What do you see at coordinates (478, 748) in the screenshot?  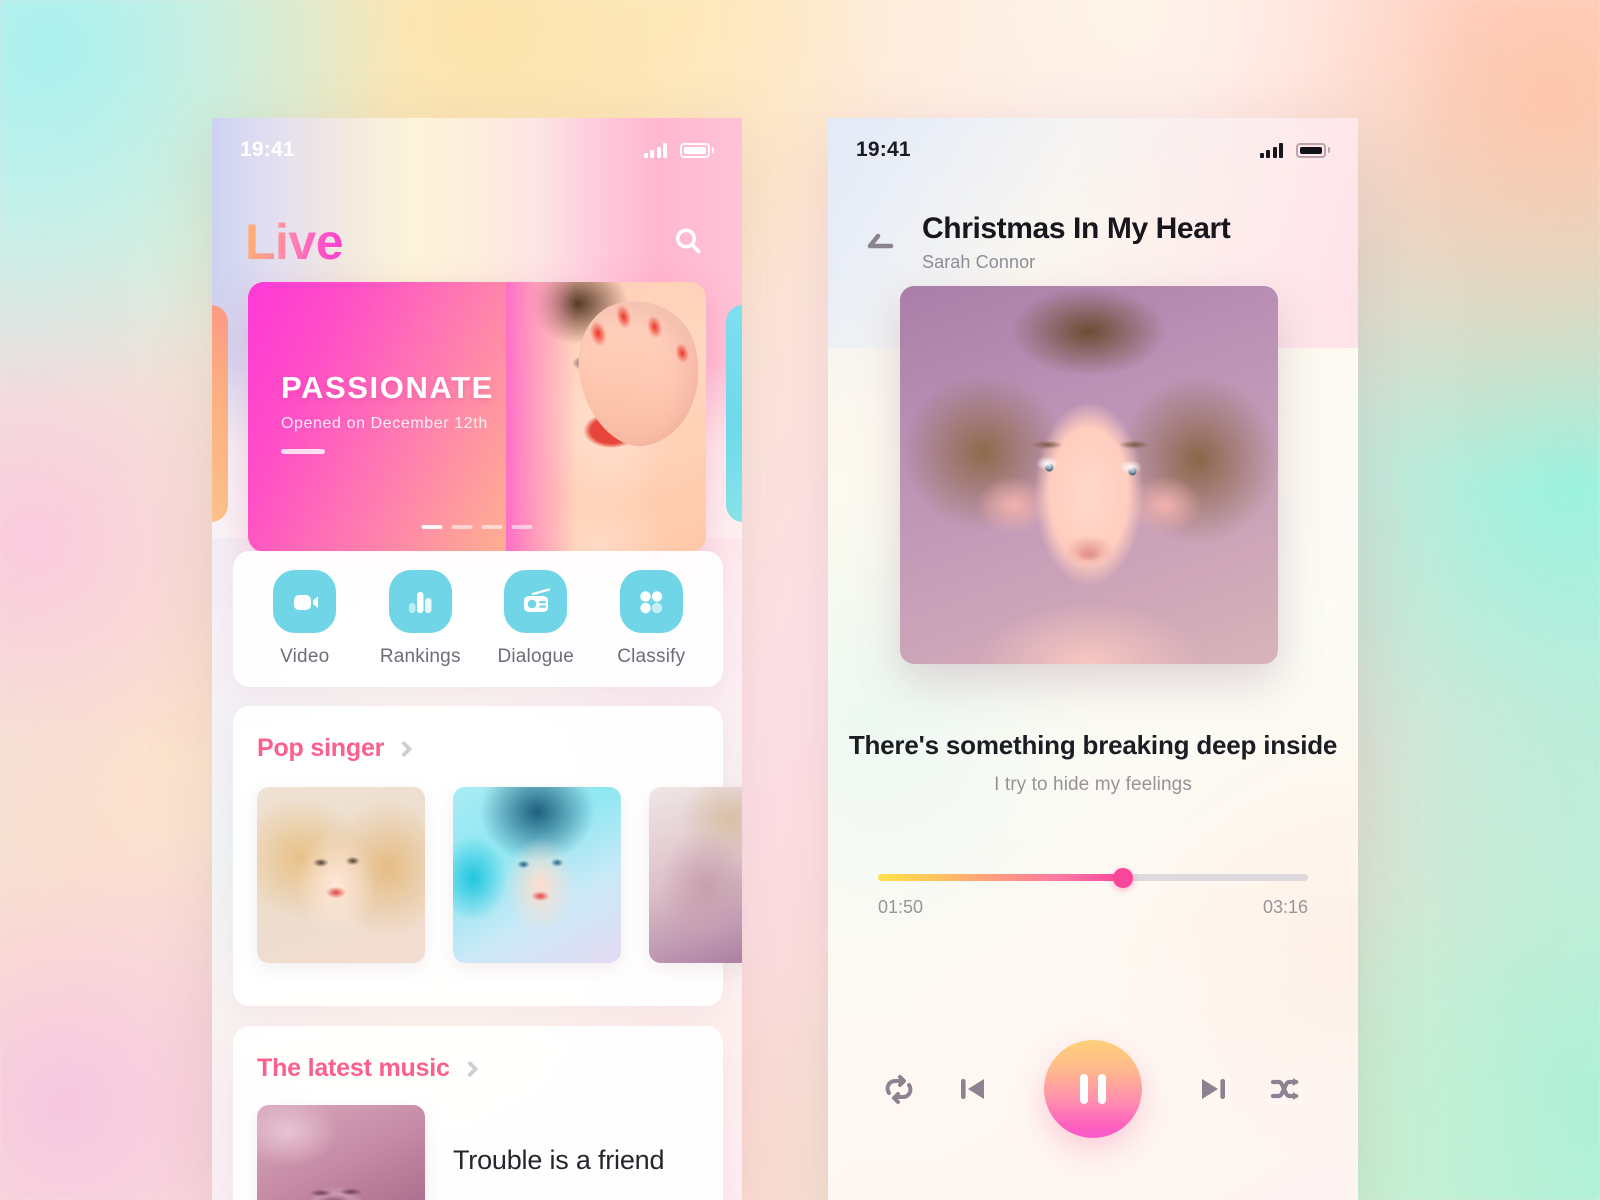 I see `pop-singer-header: Pop singer` at bounding box center [478, 748].